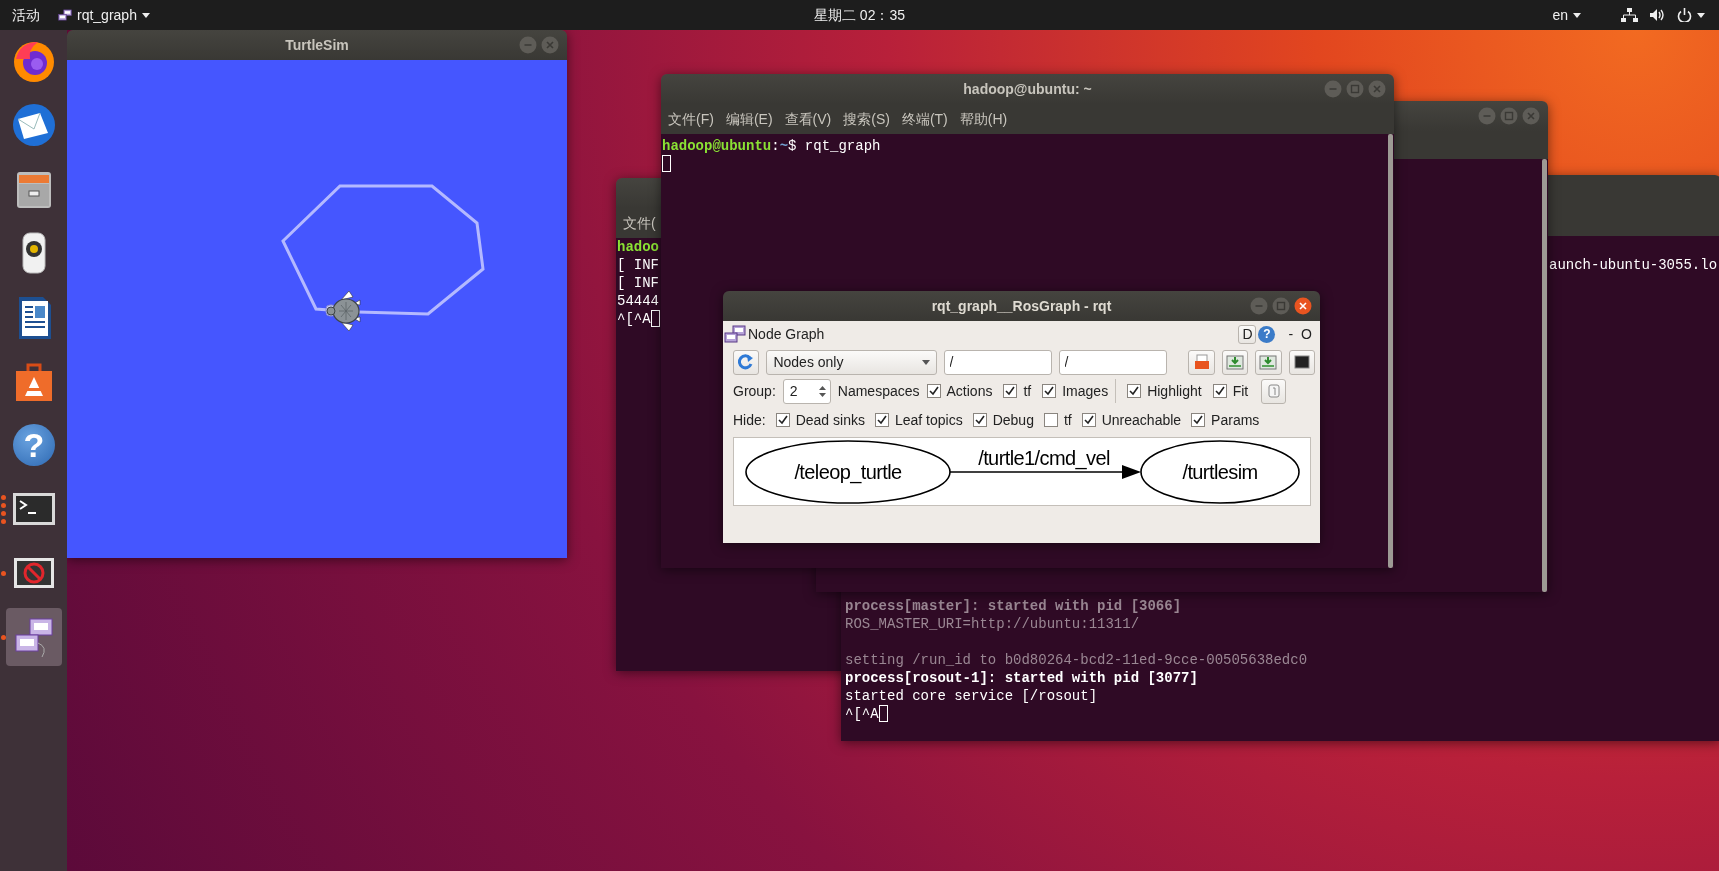 This screenshot has height=871, width=1719. Describe the element at coordinates (638, 301) in the screenshot. I see `terminal-line: 54444` at that location.